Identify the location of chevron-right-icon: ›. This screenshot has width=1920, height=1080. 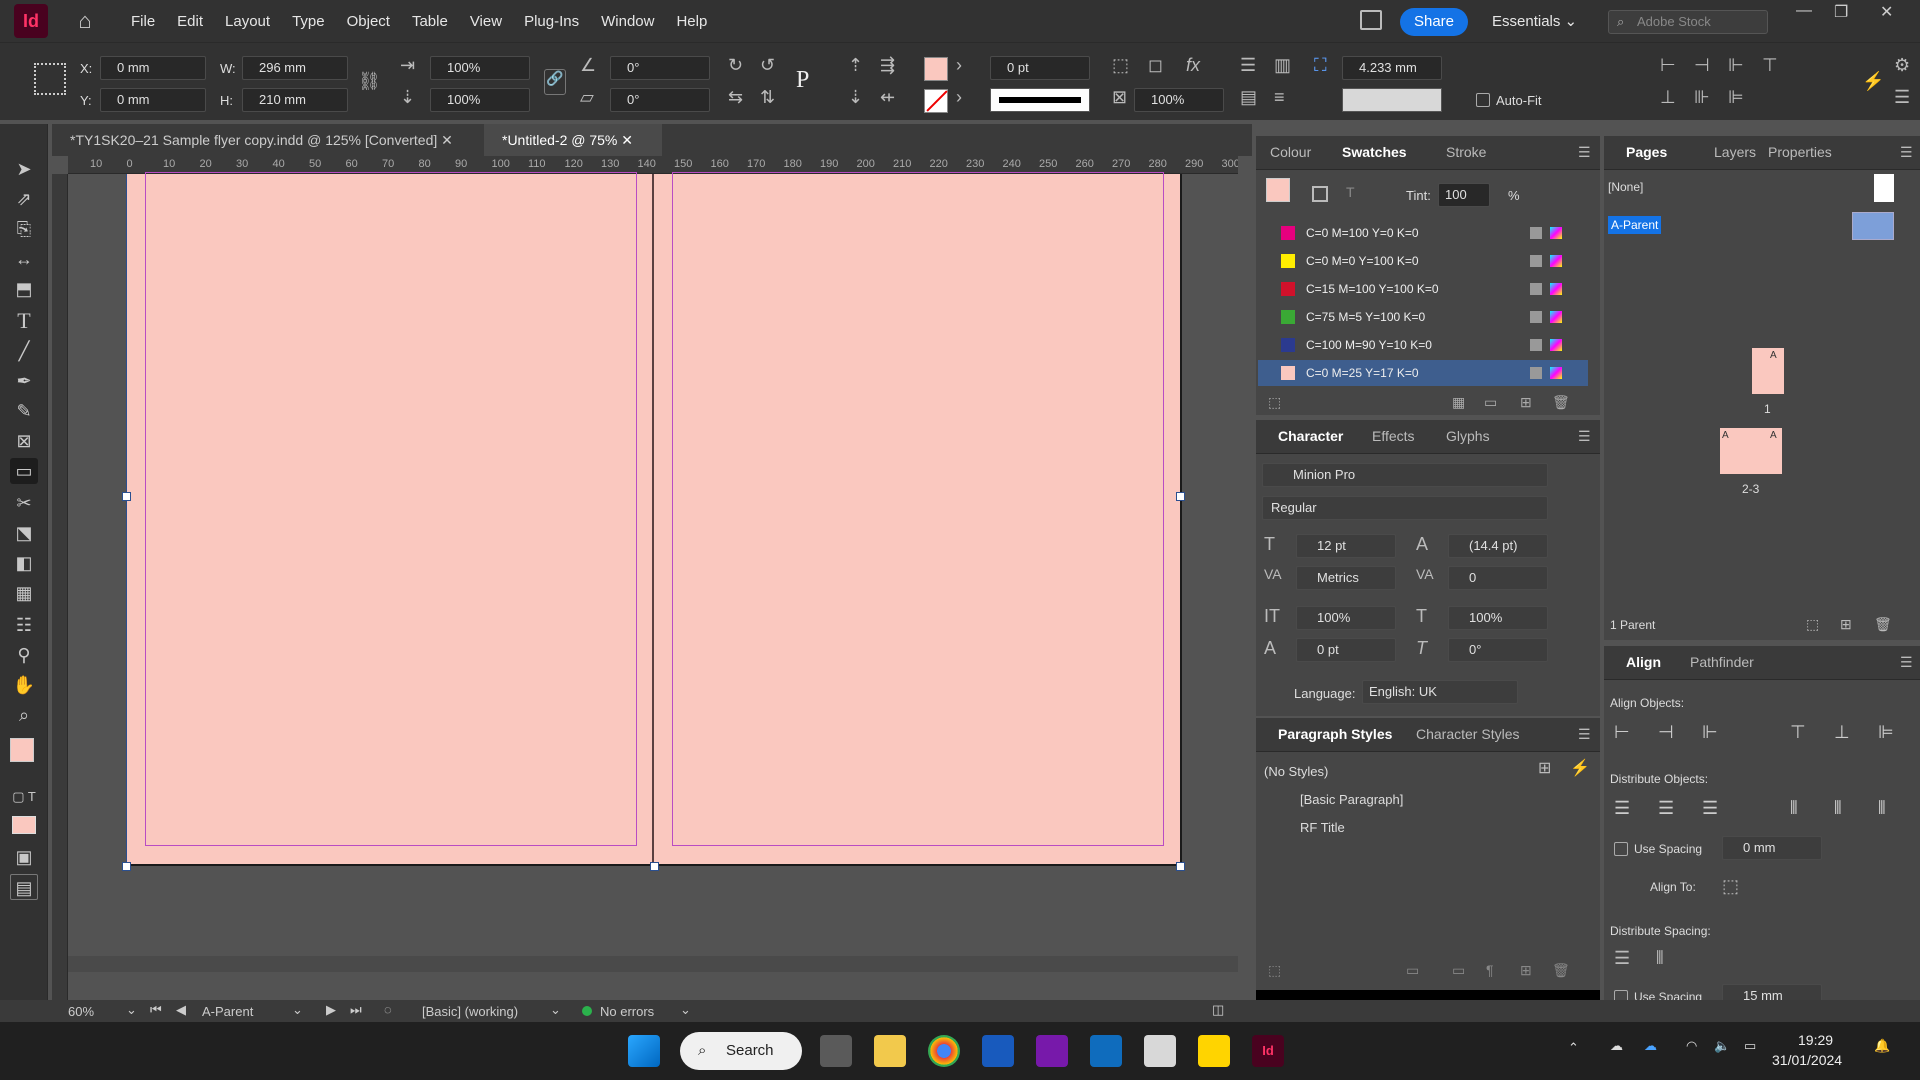
(959, 97).